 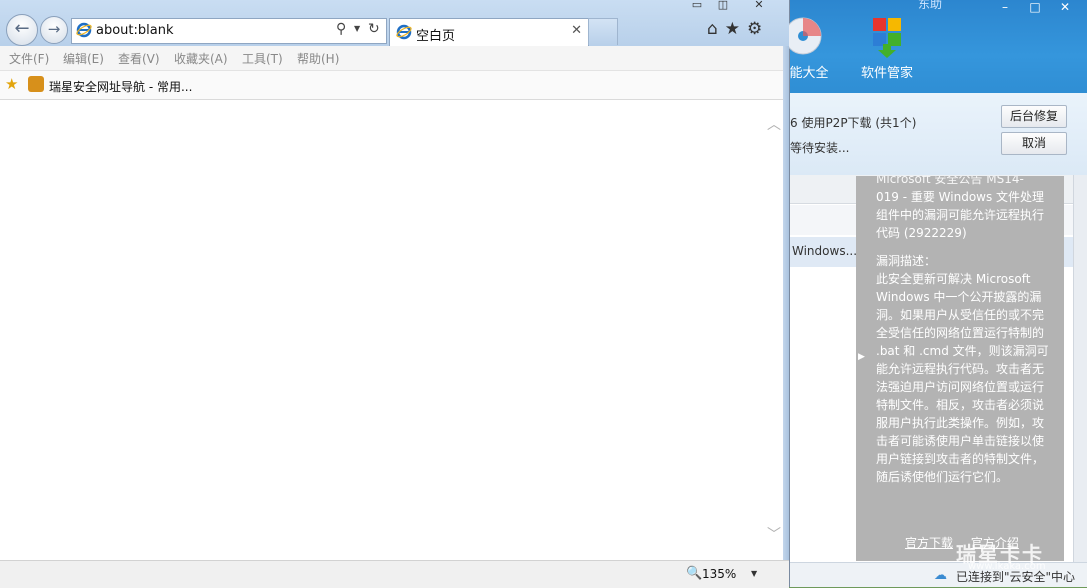 I want to click on address-bar: about:blank ⚲ ▼ ↻, so click(x=229, y=31).